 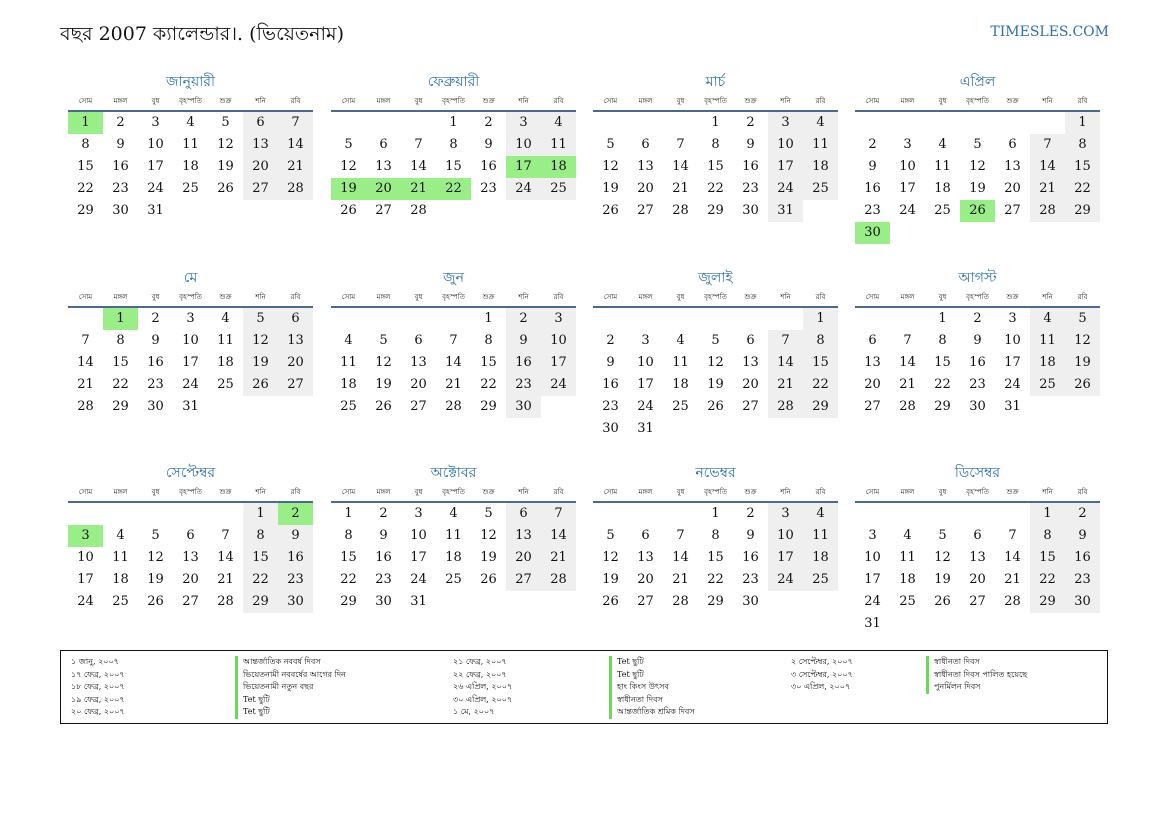 I want to click on day-cell: 20, so click(x=977, y=580).